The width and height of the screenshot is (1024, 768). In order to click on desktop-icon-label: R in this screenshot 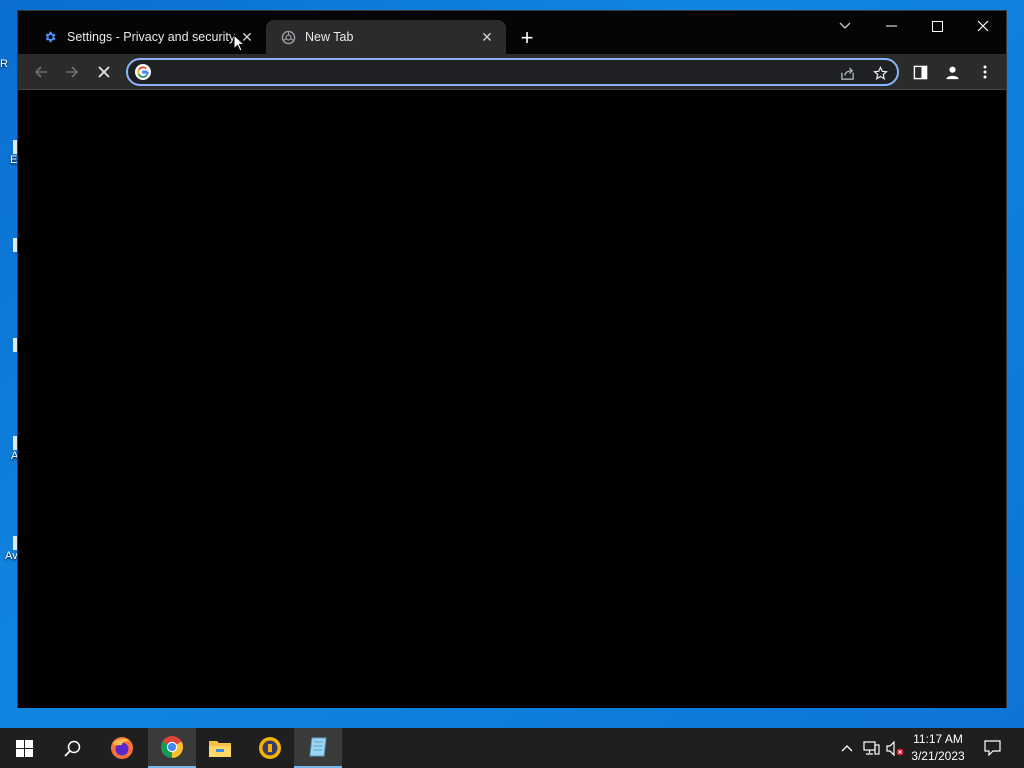, I will do `click(4, 64)`.